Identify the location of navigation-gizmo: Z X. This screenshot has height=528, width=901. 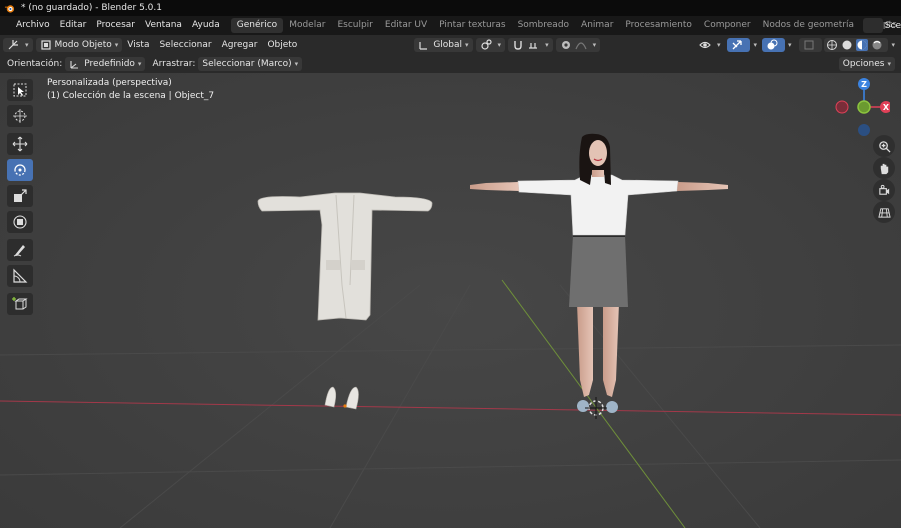
(860, 107).